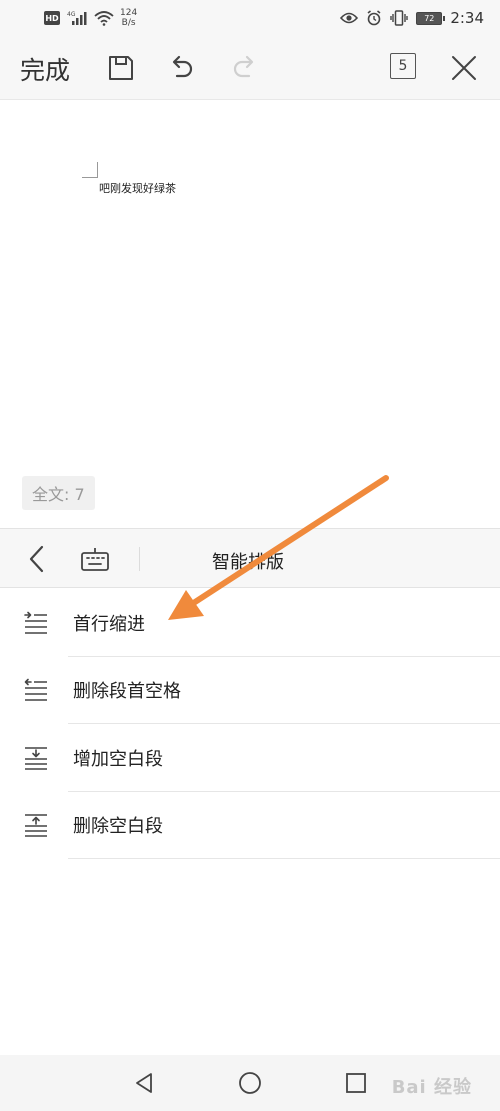 The height and width of the screenshot is (1111, 500). I want to click on wifi-icon, so click(104, 18).